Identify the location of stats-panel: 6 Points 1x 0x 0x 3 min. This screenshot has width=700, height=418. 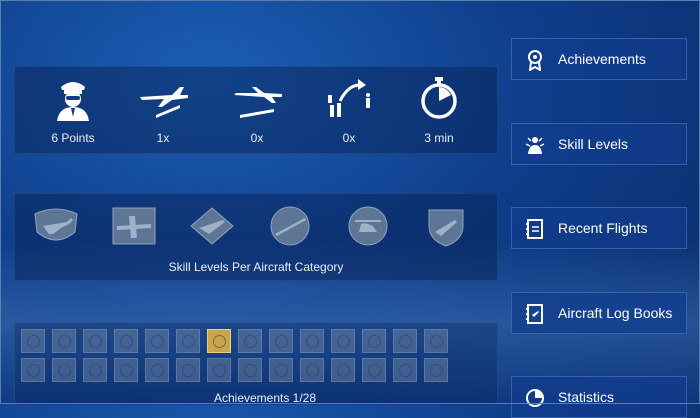
(256, 110).